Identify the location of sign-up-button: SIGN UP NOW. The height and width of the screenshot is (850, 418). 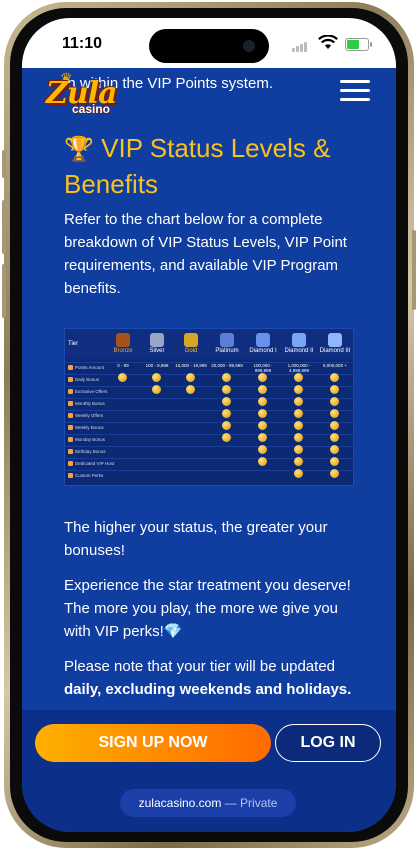
(153, 743).